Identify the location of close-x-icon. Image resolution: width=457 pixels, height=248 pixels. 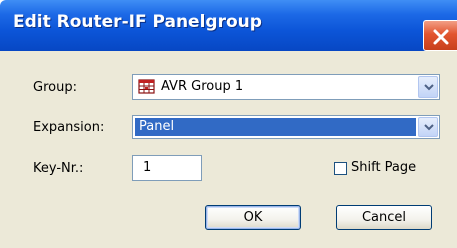
(441, 37).